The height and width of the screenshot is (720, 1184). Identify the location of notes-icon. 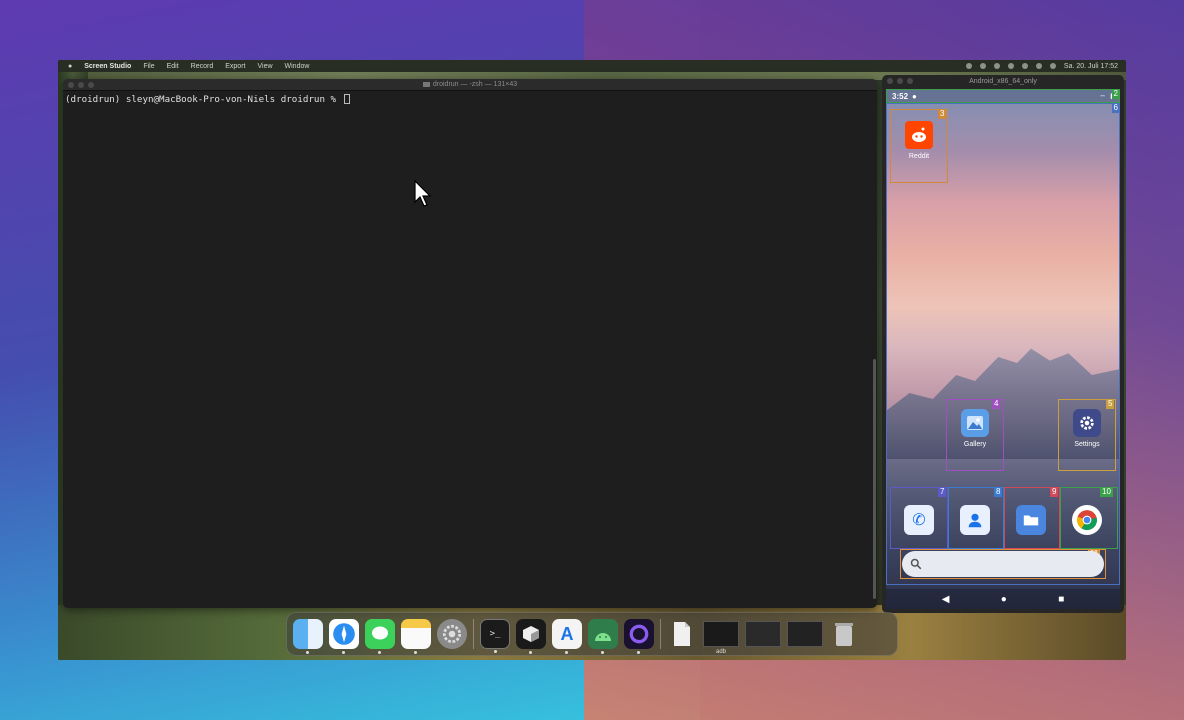
(416, 636).